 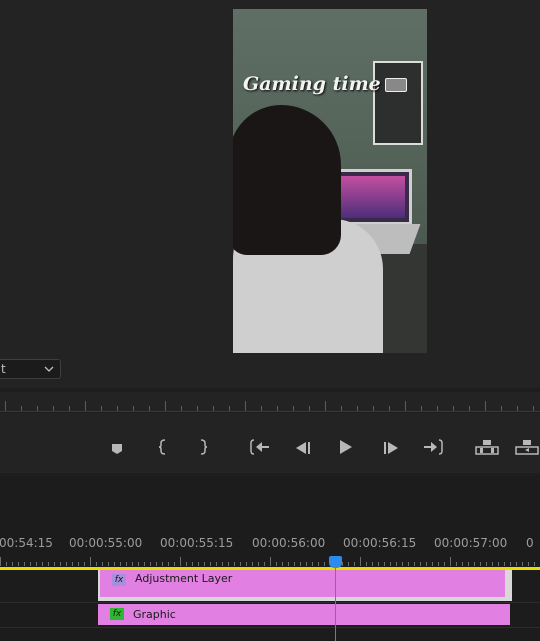 I want to click on transport-controls, so click(x=270, y=443).